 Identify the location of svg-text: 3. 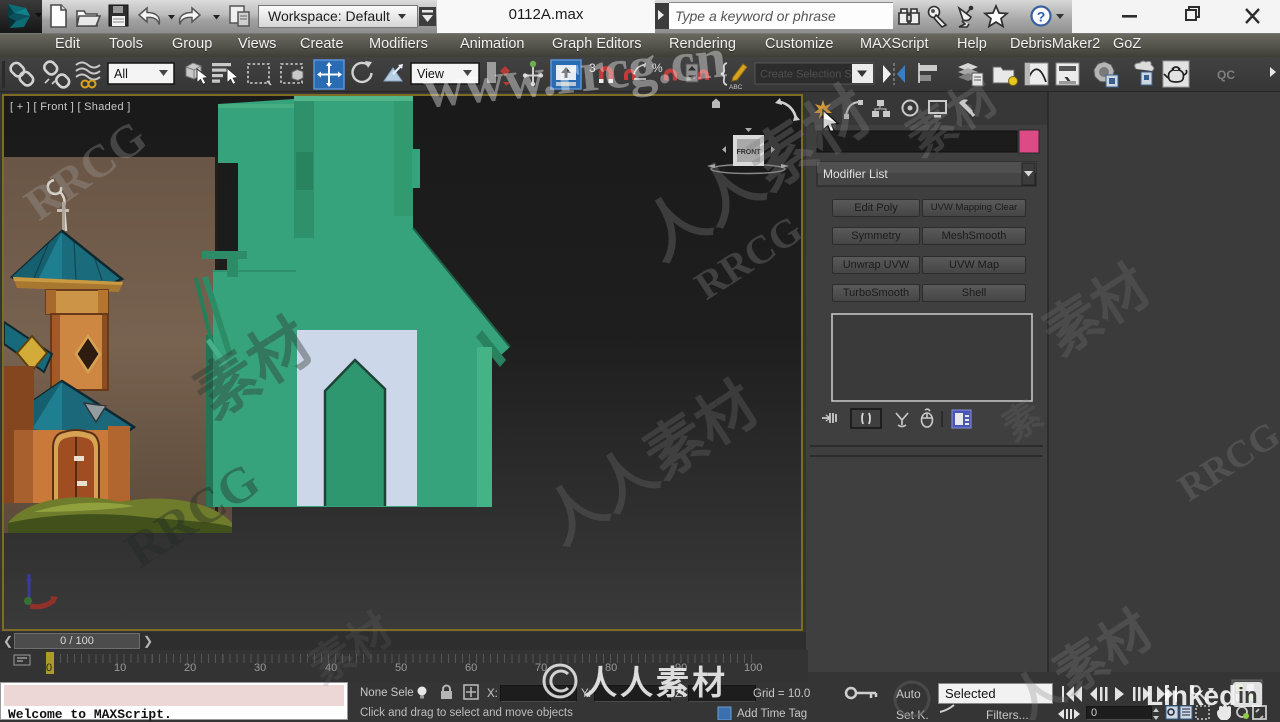
(592, 68).